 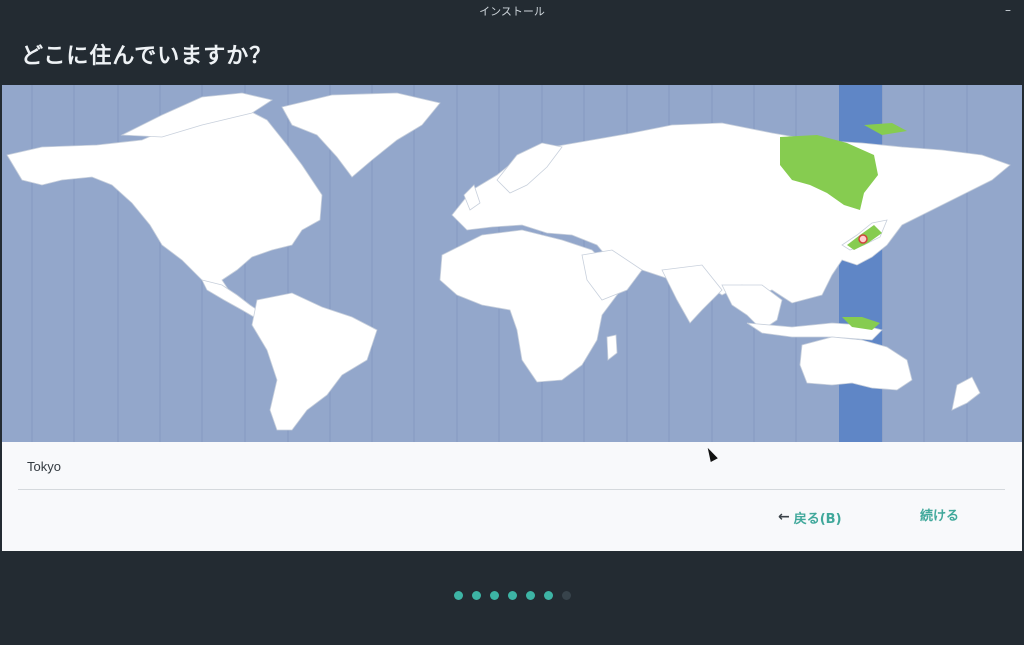 I want to click on back-button: ← 戻る(B), so click(x=810, y=517).